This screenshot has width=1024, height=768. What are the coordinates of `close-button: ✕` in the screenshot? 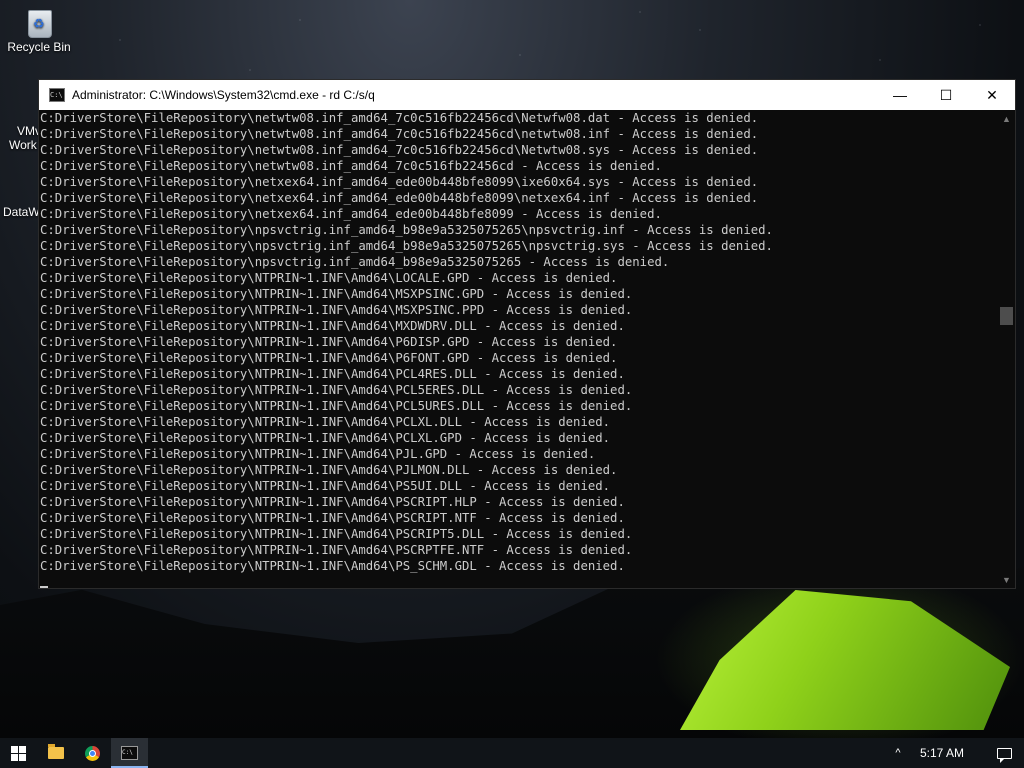 It's located at (992, 95).